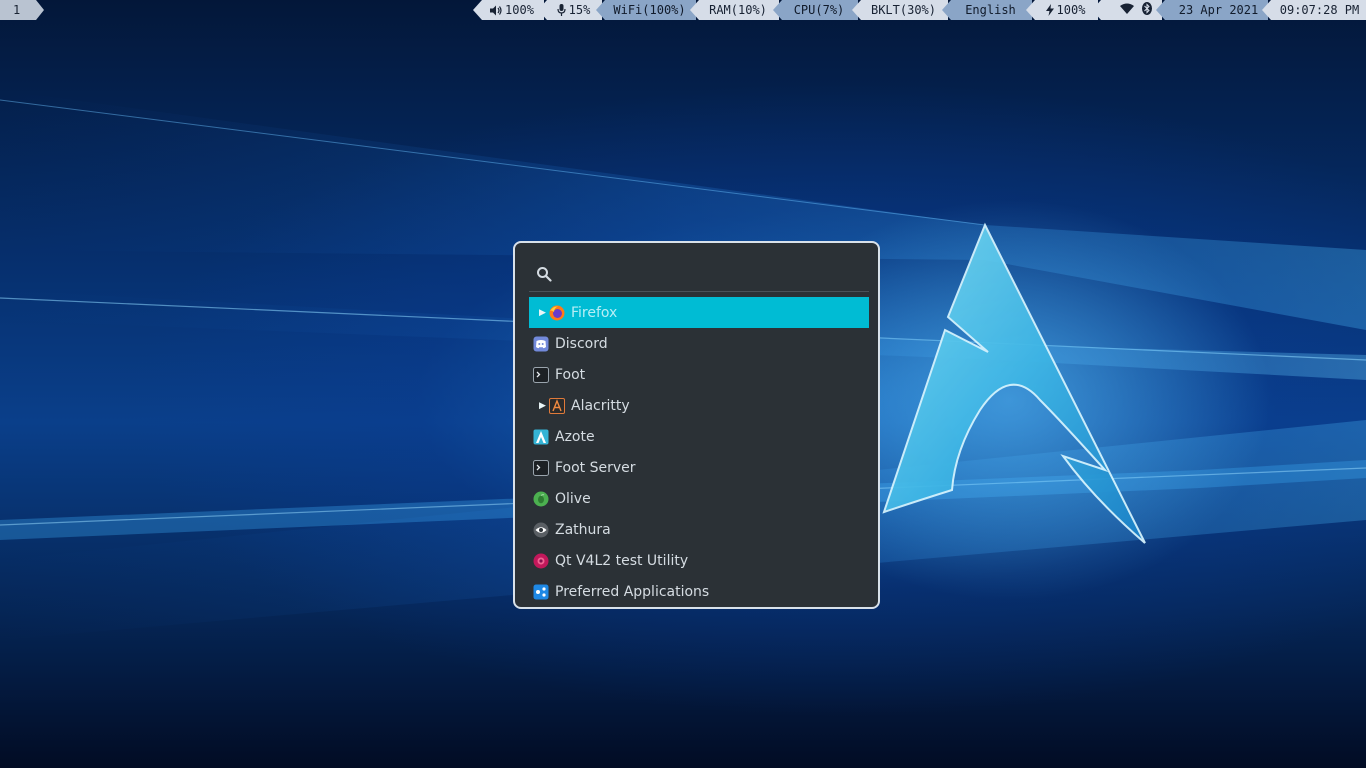 The height and width of the screenshot is (768, 1366). I want to click on app-item-azote: Azote, so click(699, 436).